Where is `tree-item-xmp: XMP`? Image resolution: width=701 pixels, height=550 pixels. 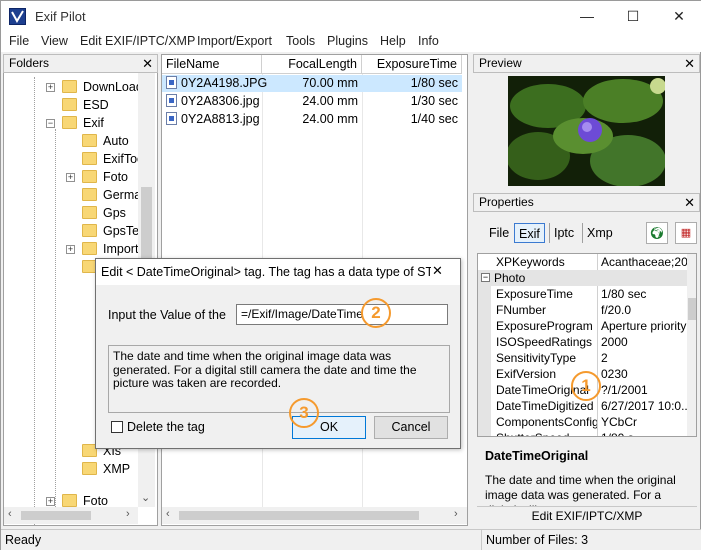 tree-item-xmp: XMP is located at coordinates (106, 469).